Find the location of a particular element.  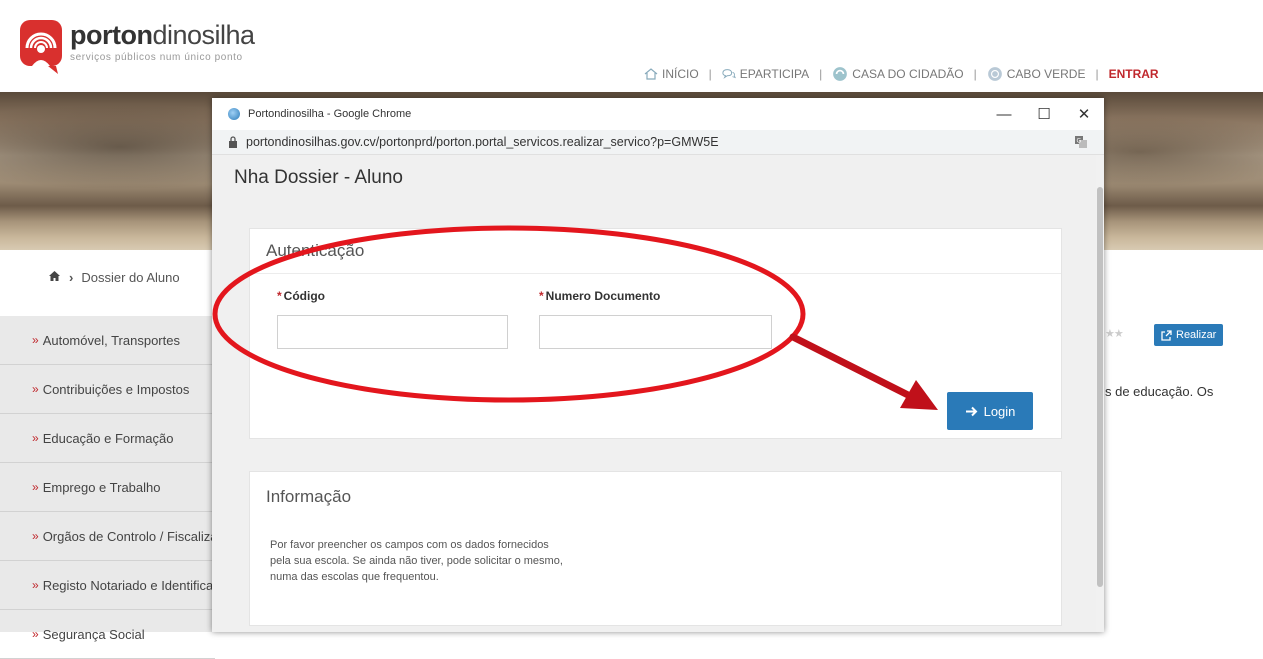

chevron-right-icon: › is located at coordinates (71, 277).